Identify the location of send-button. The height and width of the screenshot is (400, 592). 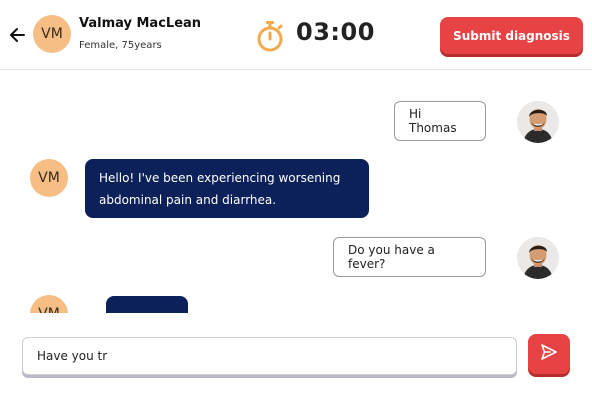
(549, 354).